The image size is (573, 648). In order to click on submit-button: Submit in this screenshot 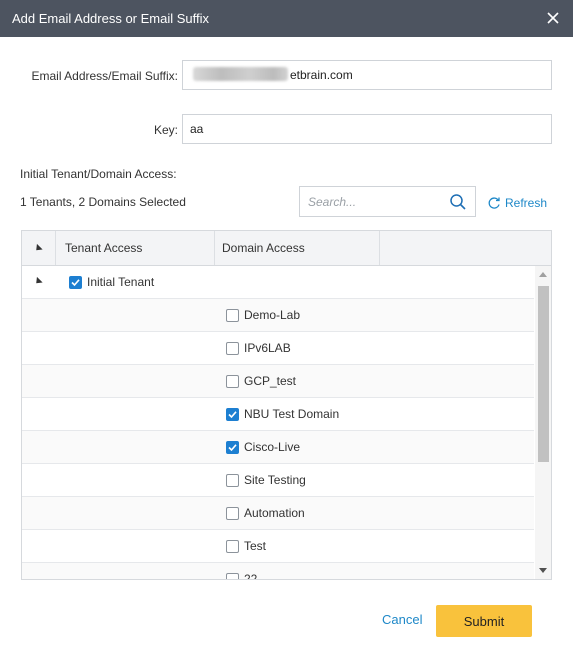, I will do `click(484, 621)`.